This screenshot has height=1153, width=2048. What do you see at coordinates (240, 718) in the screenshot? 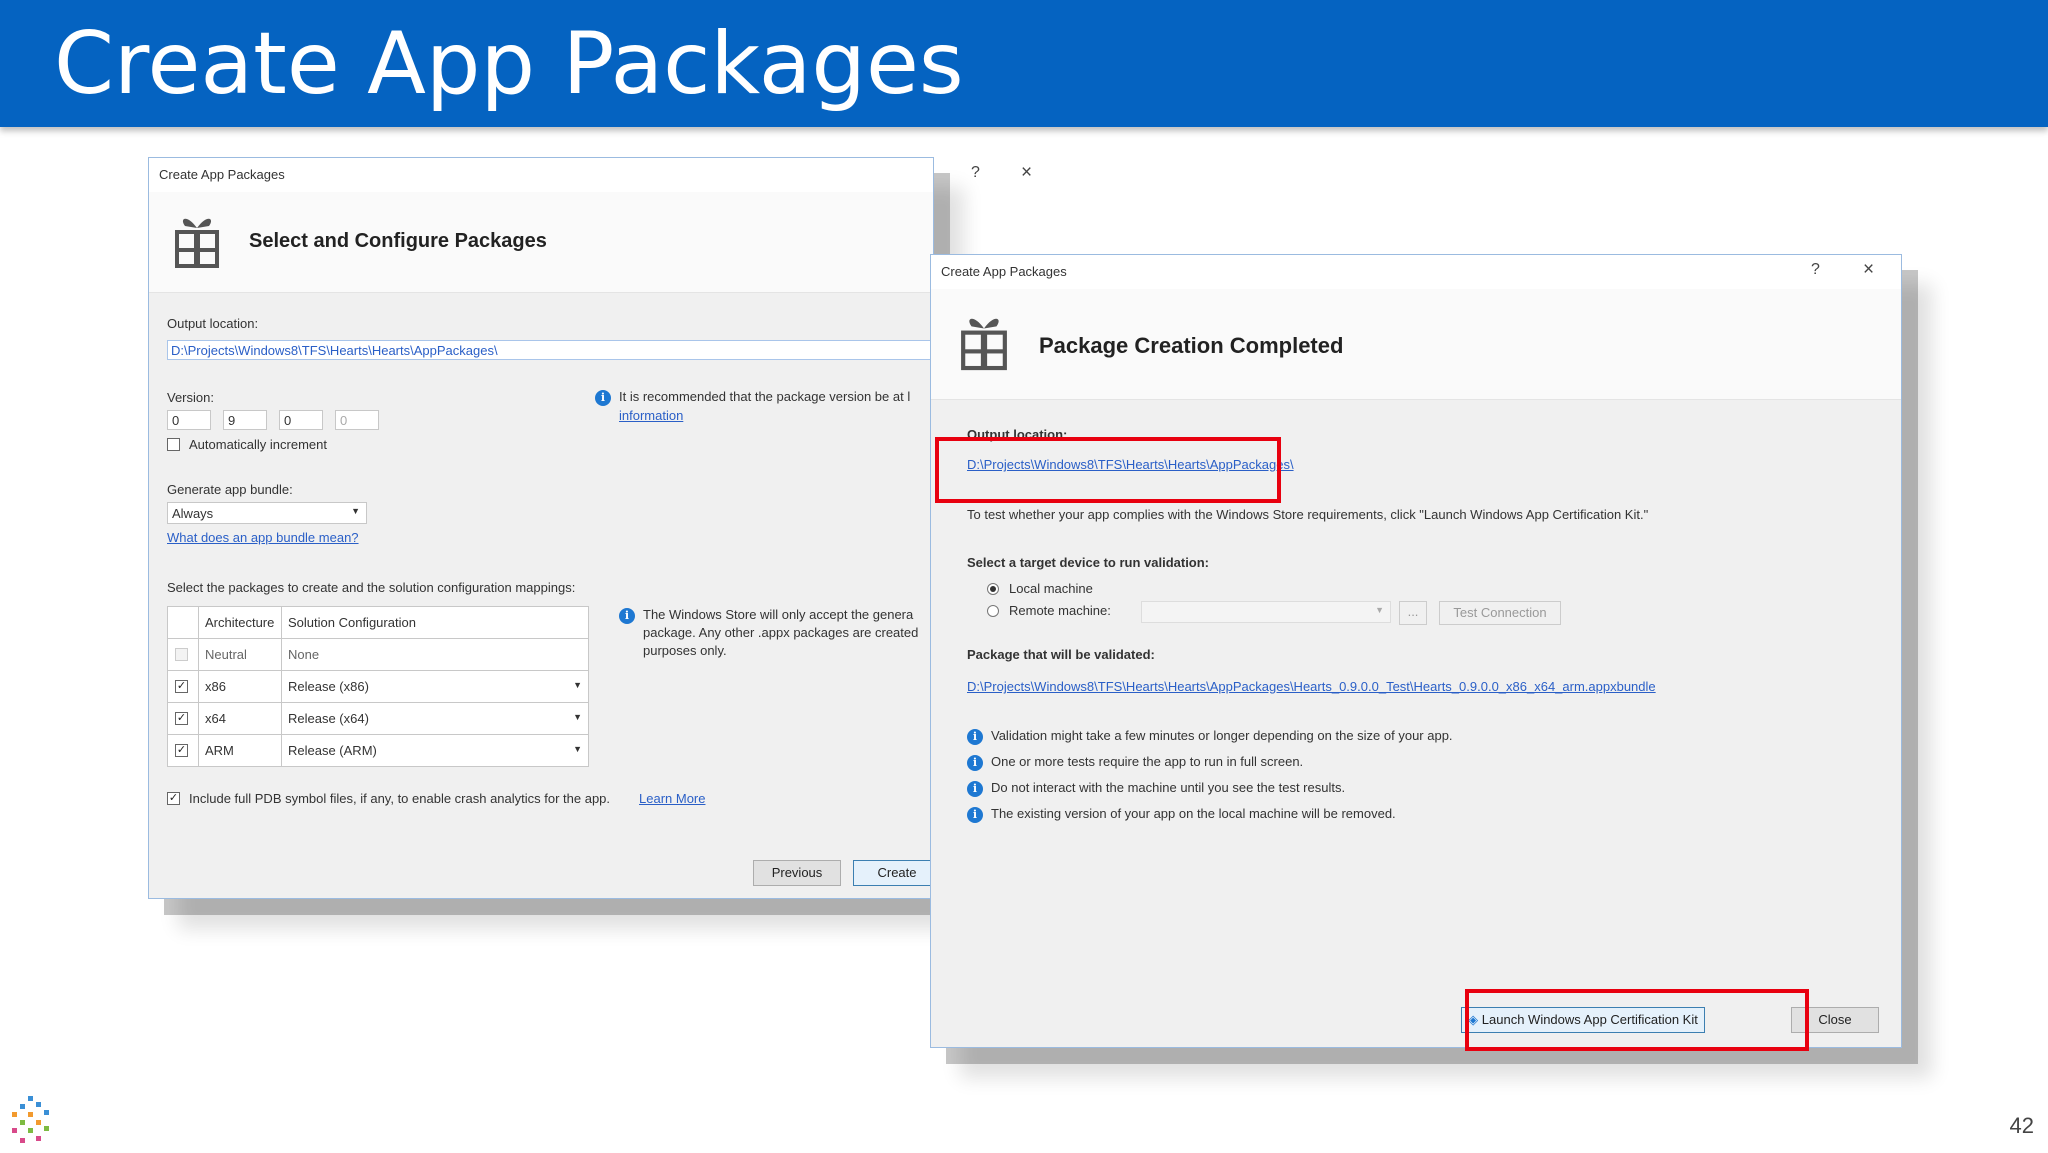
I see `row-architecture: x64` at bounding box center [240, 718].